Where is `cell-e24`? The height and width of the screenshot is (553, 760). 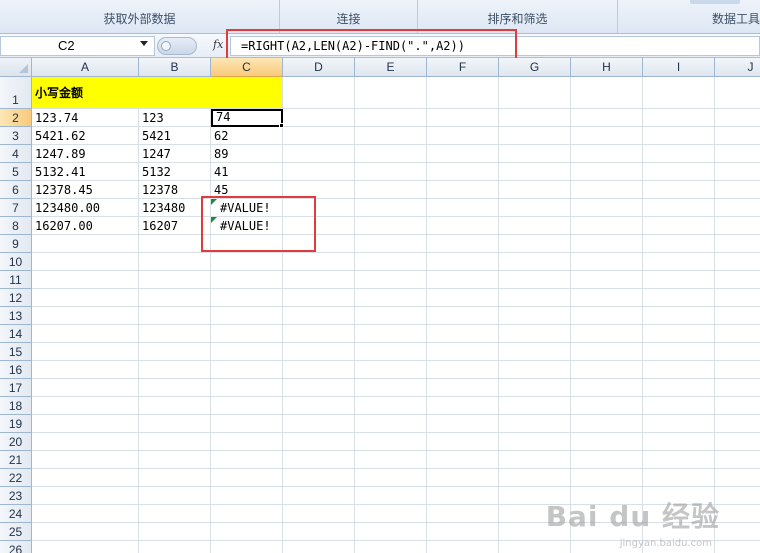
cell-e24 is located at coordinates (391, 514).